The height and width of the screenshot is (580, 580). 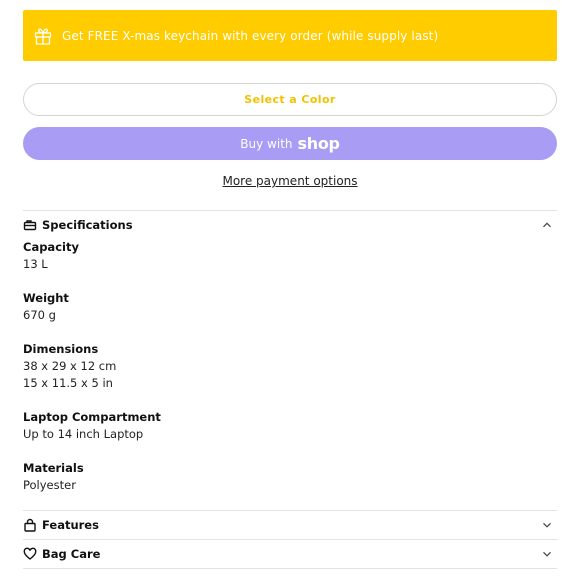 What do you see at coordinates (87, 225) in the screenshot?
I see `specifications-title: Specifications` at bounding box center [87, 225].